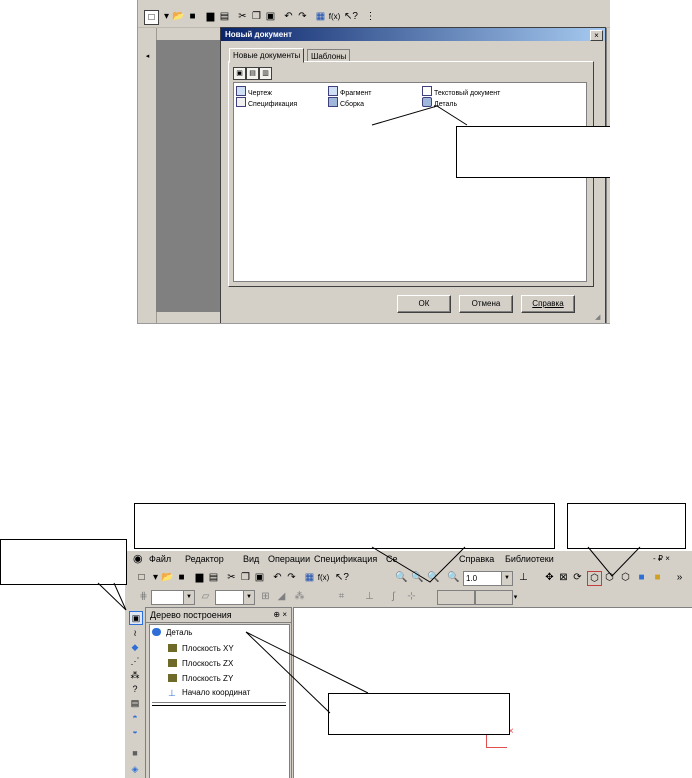  I want to click on grid-icon: ⋕, so click(143, 596).